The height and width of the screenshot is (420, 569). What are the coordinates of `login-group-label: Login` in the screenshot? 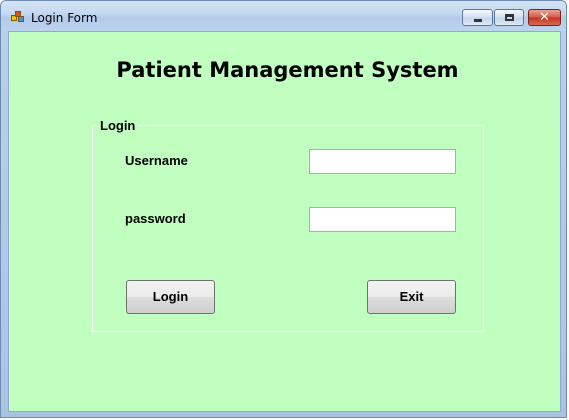 It's located at (118, 126).